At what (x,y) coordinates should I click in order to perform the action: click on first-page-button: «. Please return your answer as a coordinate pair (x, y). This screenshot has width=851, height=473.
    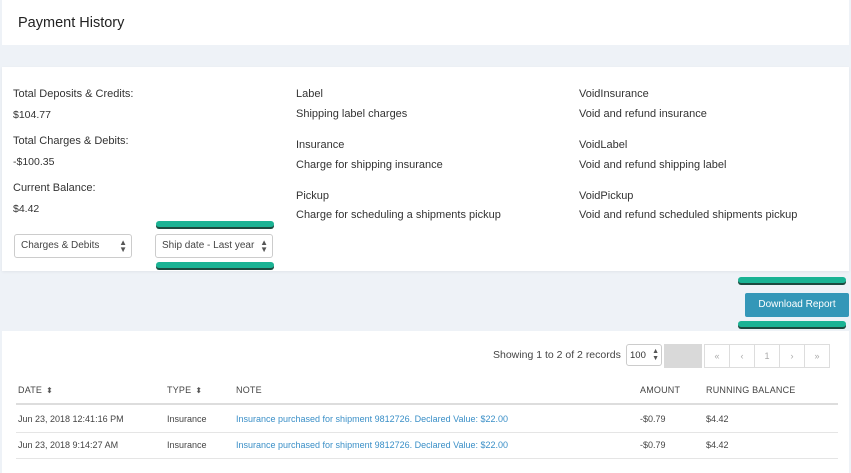
    Looking at the image, I should click on (717, 356).